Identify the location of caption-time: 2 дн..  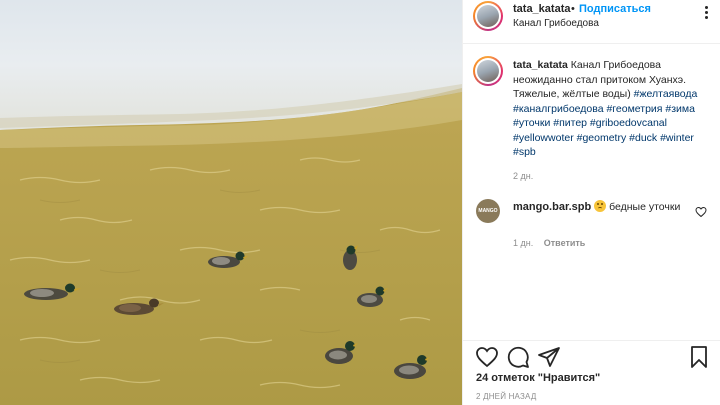
(523, 176).